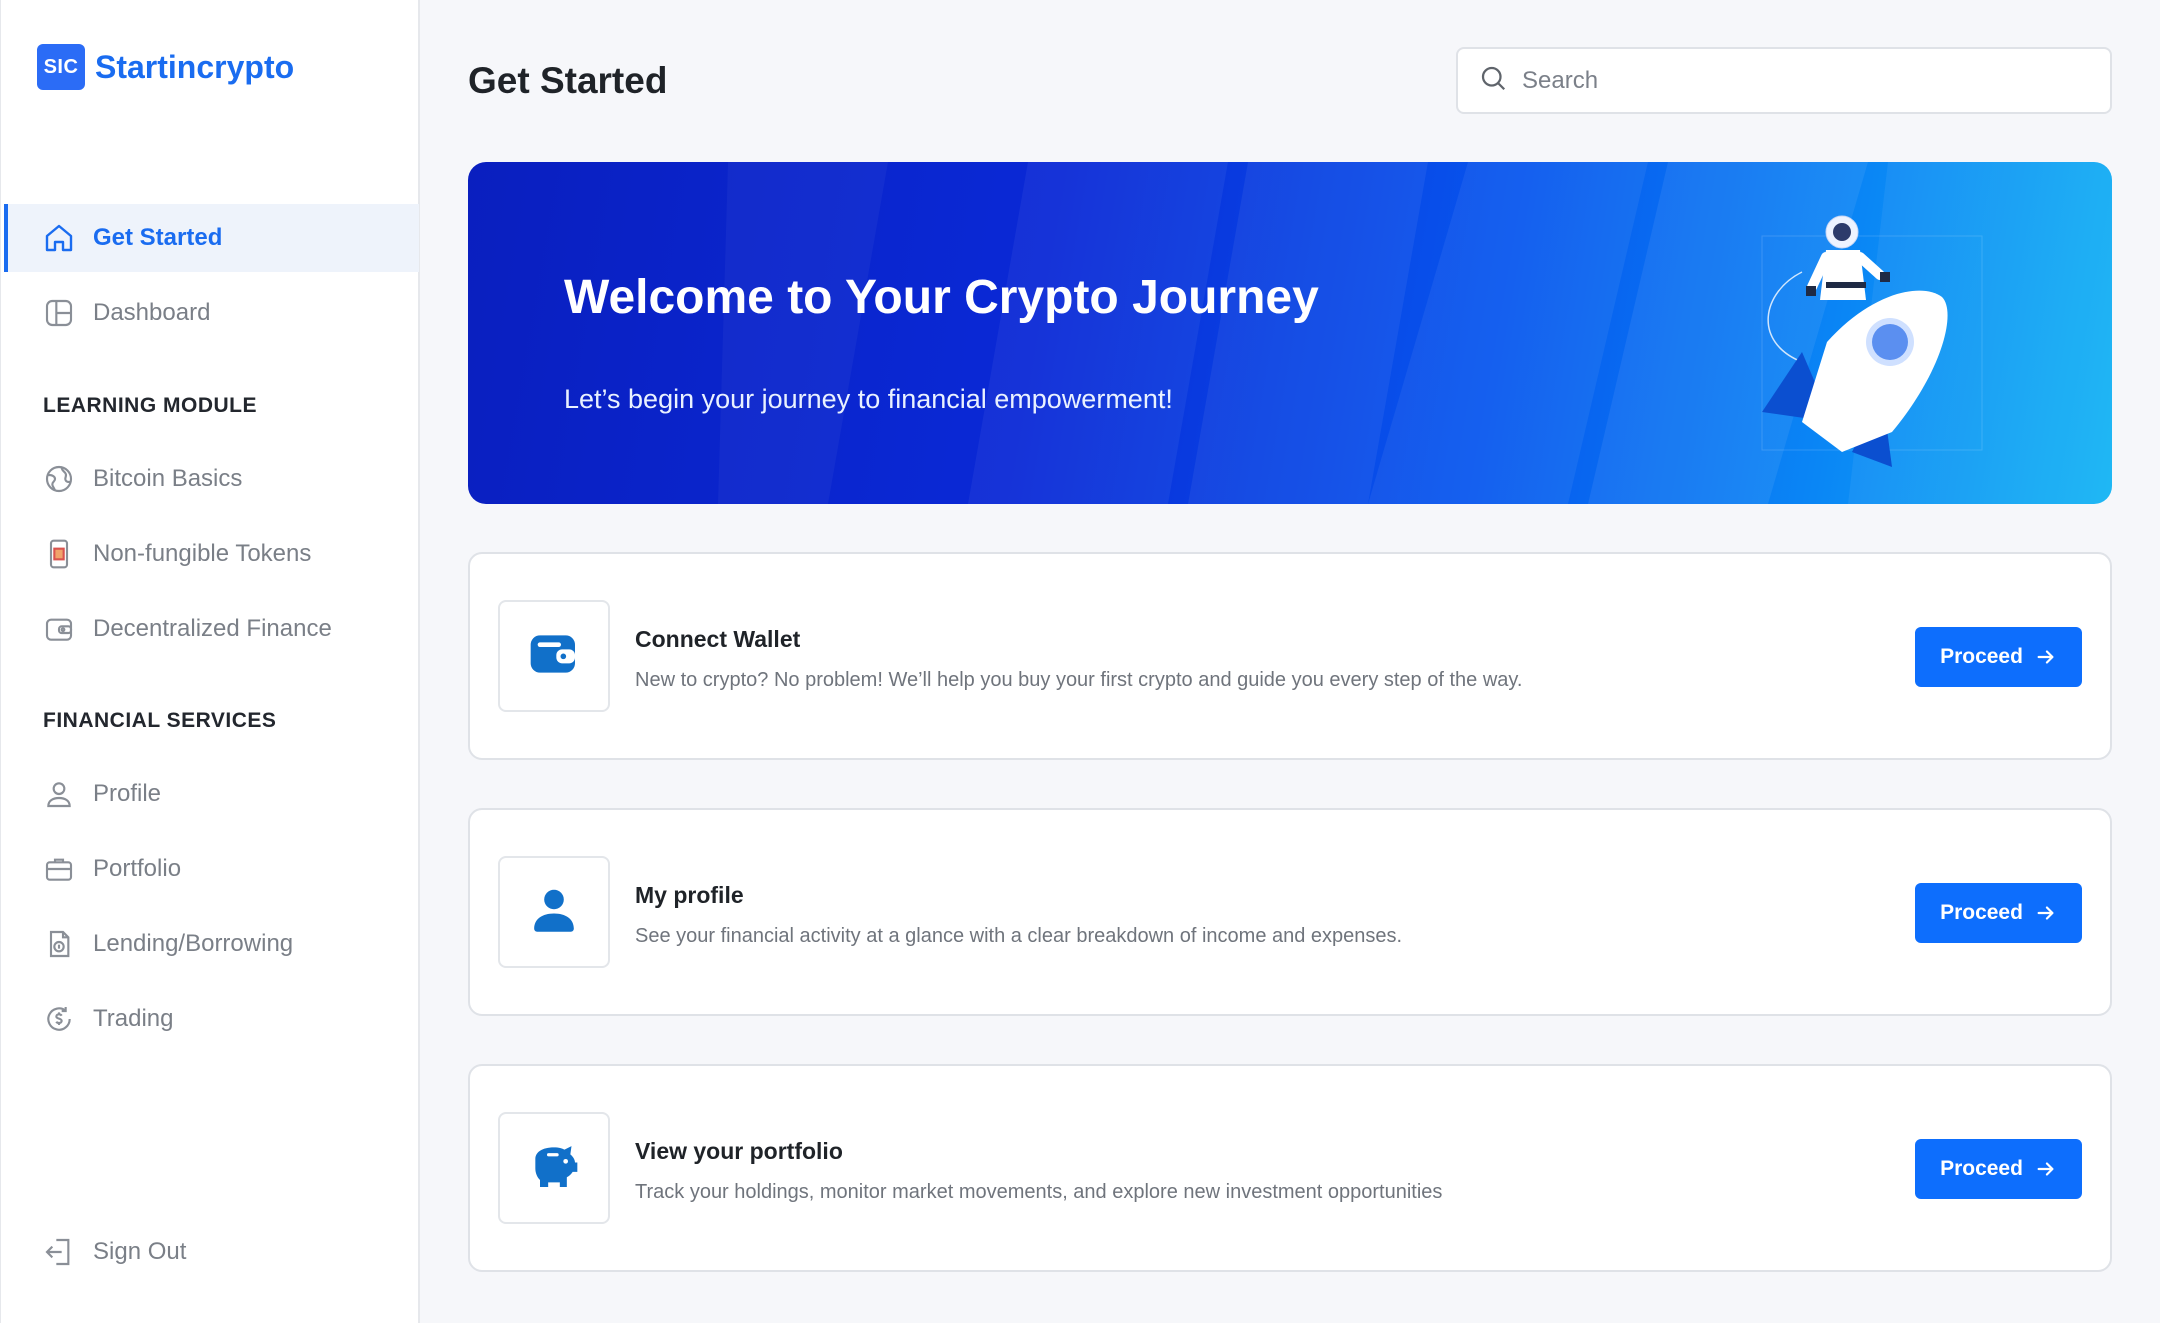  Describe the element at coordinates (202, 553) in the screenshot. I see `sidebar-item-label: Non-fungible Tokens` at that location.